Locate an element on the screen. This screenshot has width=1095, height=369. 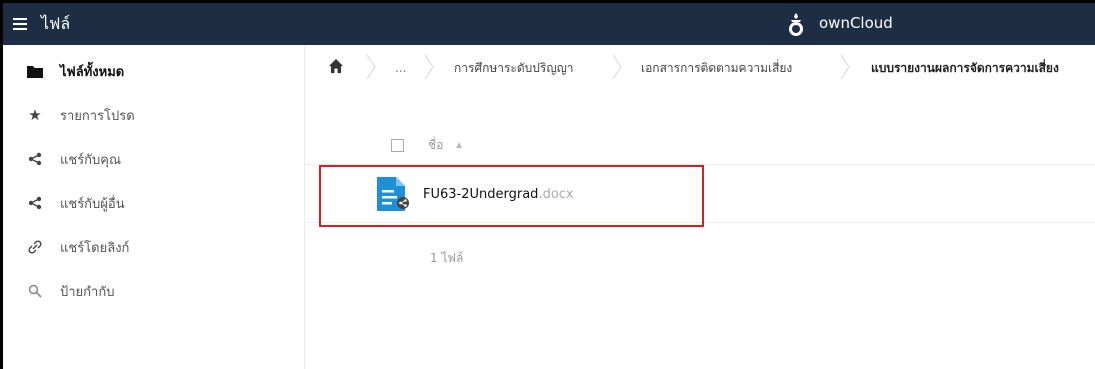
search-icon is located at coordinates (35, 291).